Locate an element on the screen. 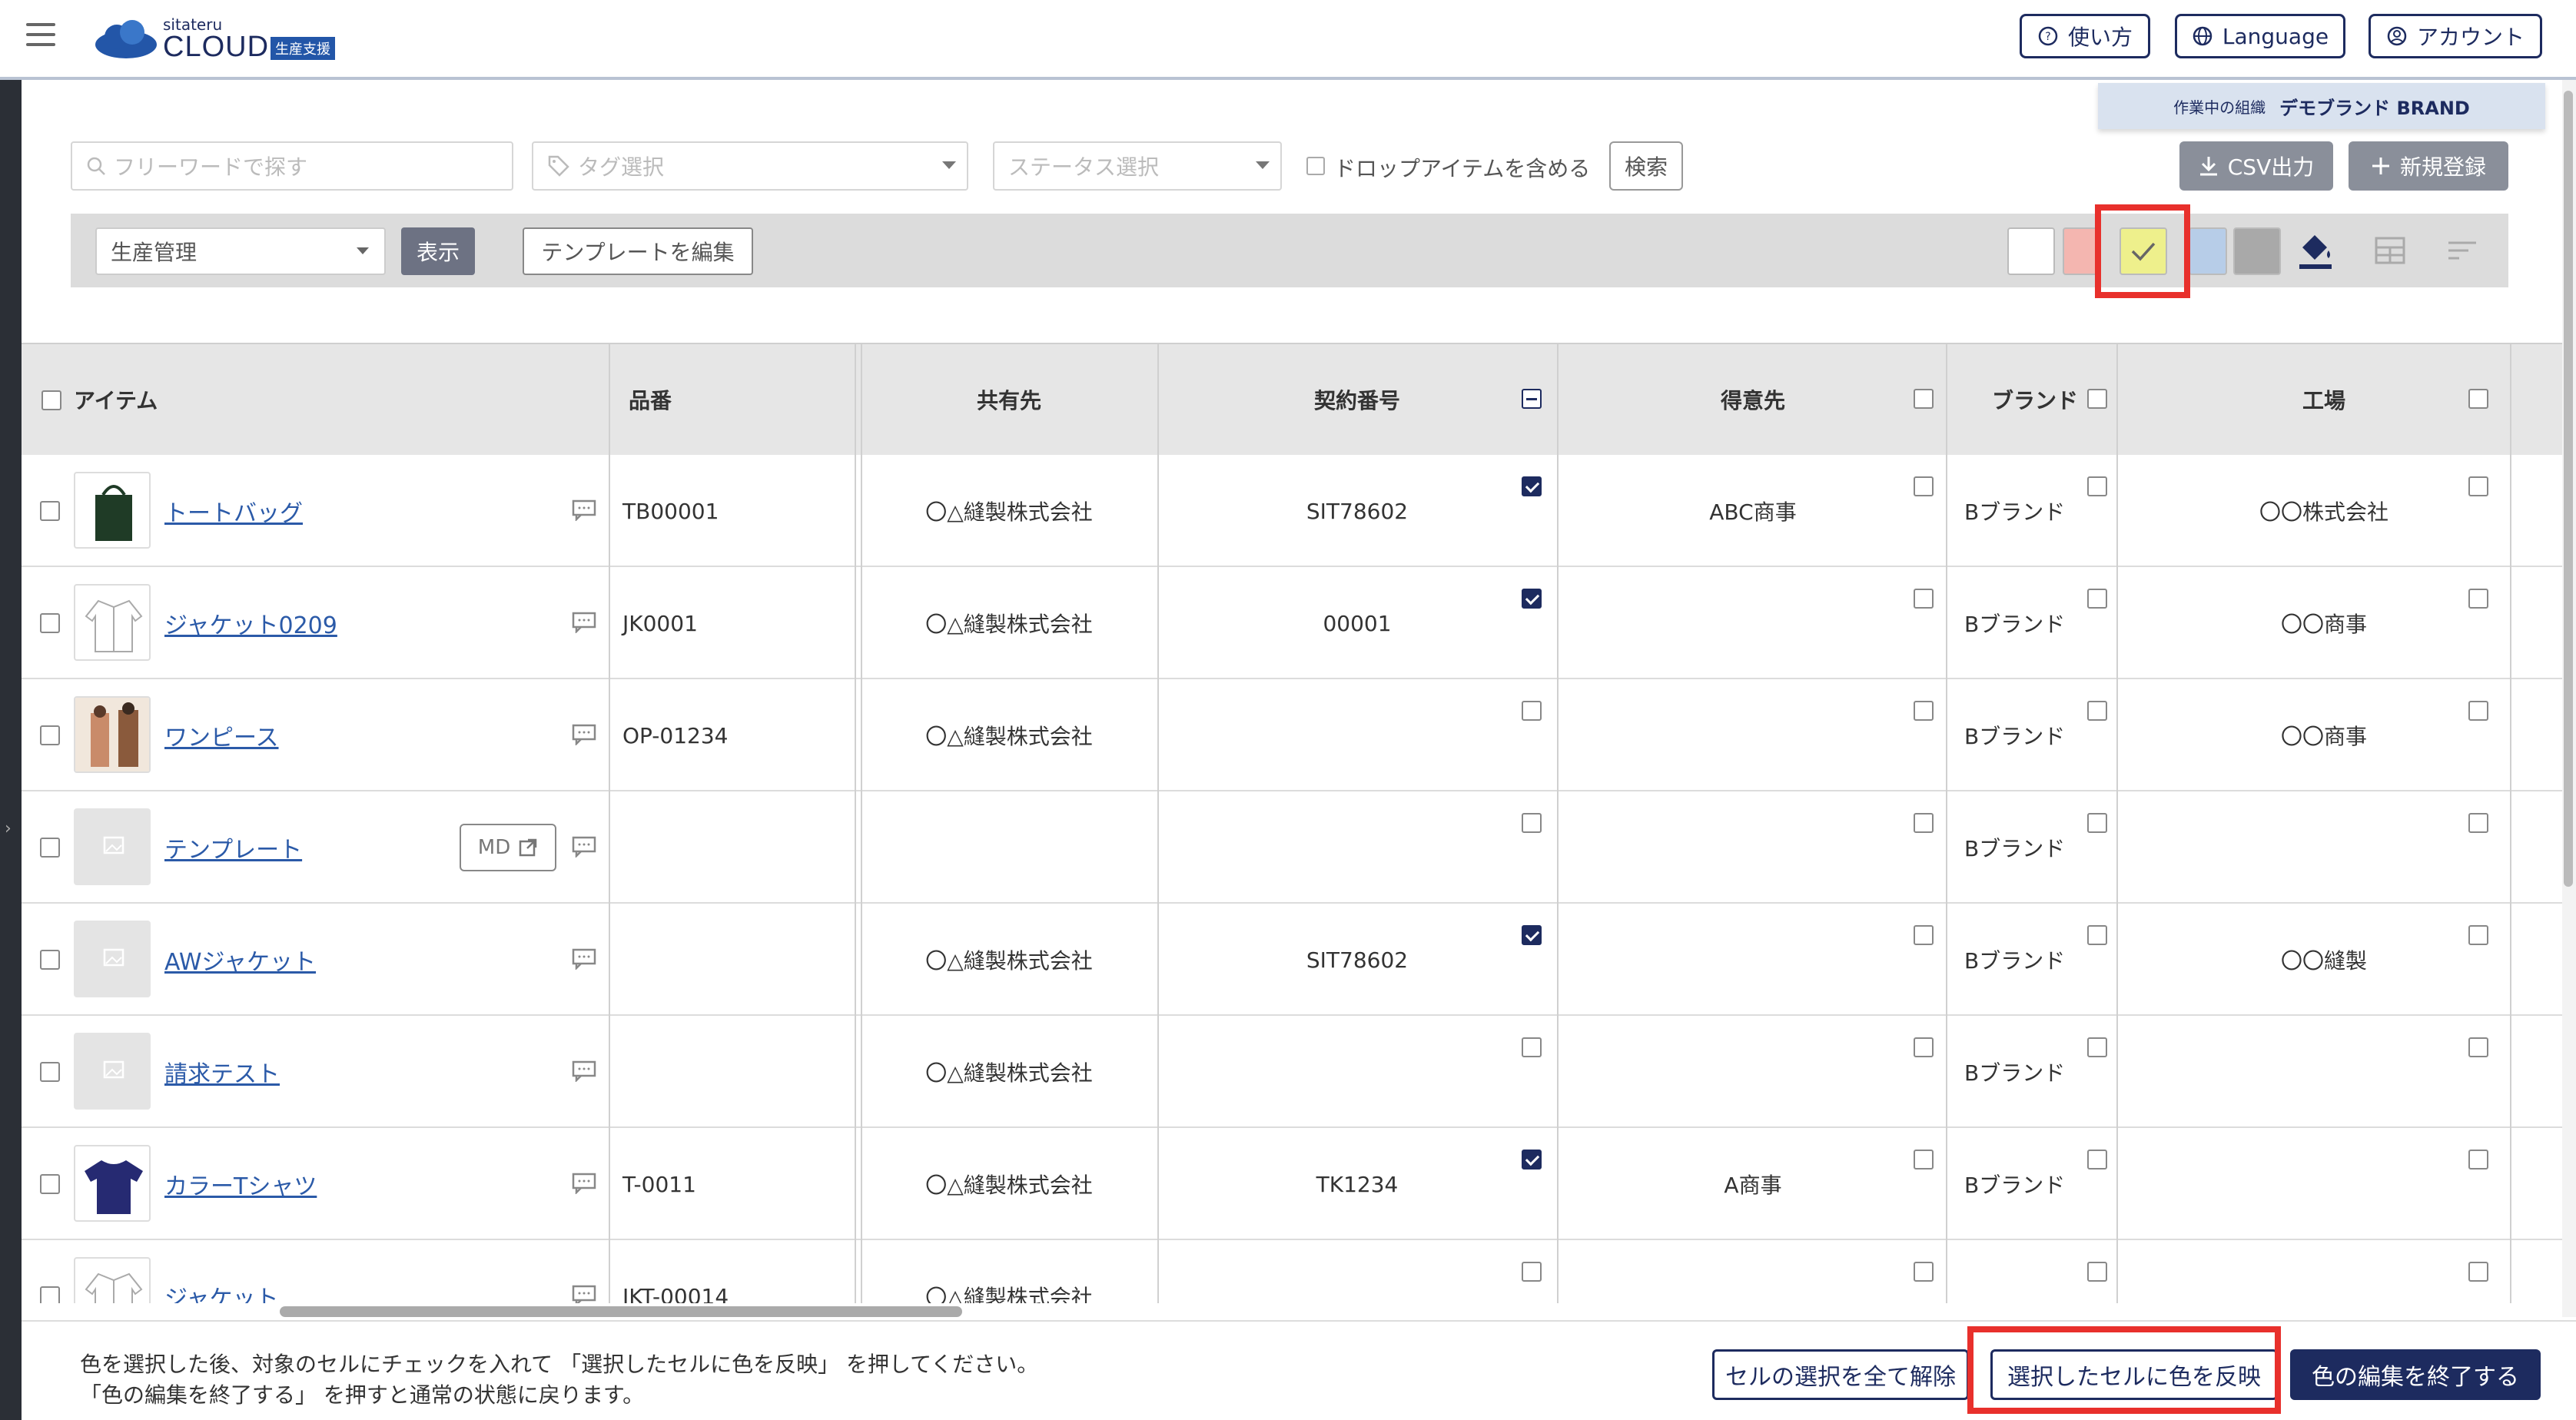  edit-template-button: テンプレートを編集 is located at coordinates (638, 251).